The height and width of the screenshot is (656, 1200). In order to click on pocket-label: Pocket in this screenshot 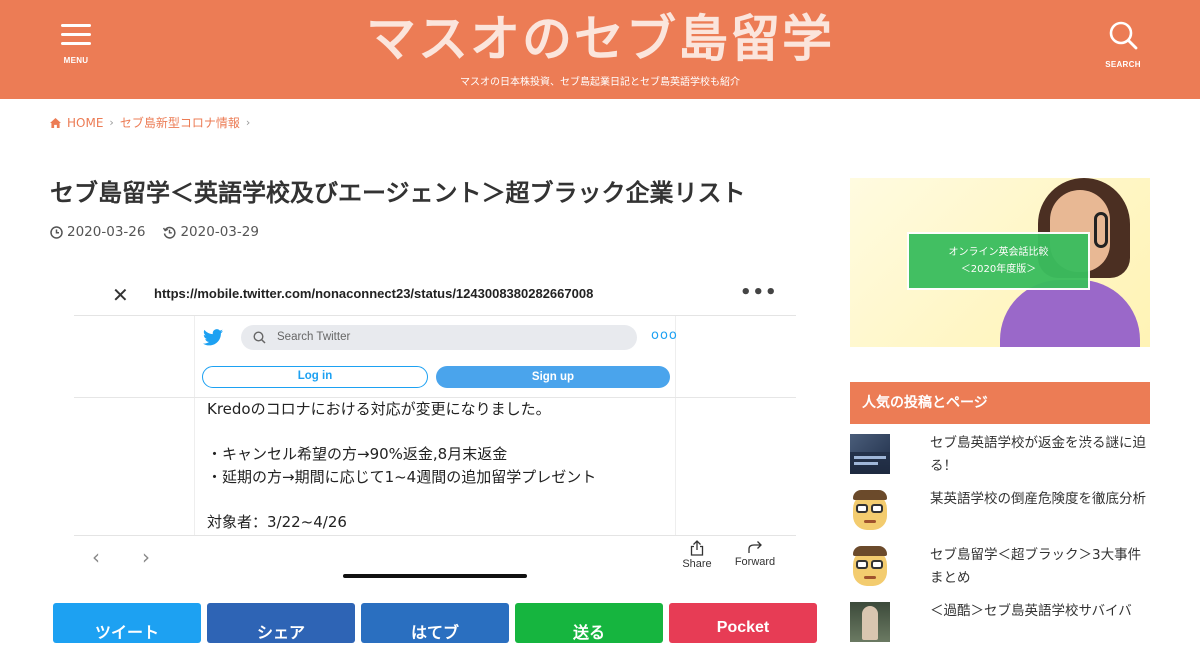, I will do `click(743, 627)`.